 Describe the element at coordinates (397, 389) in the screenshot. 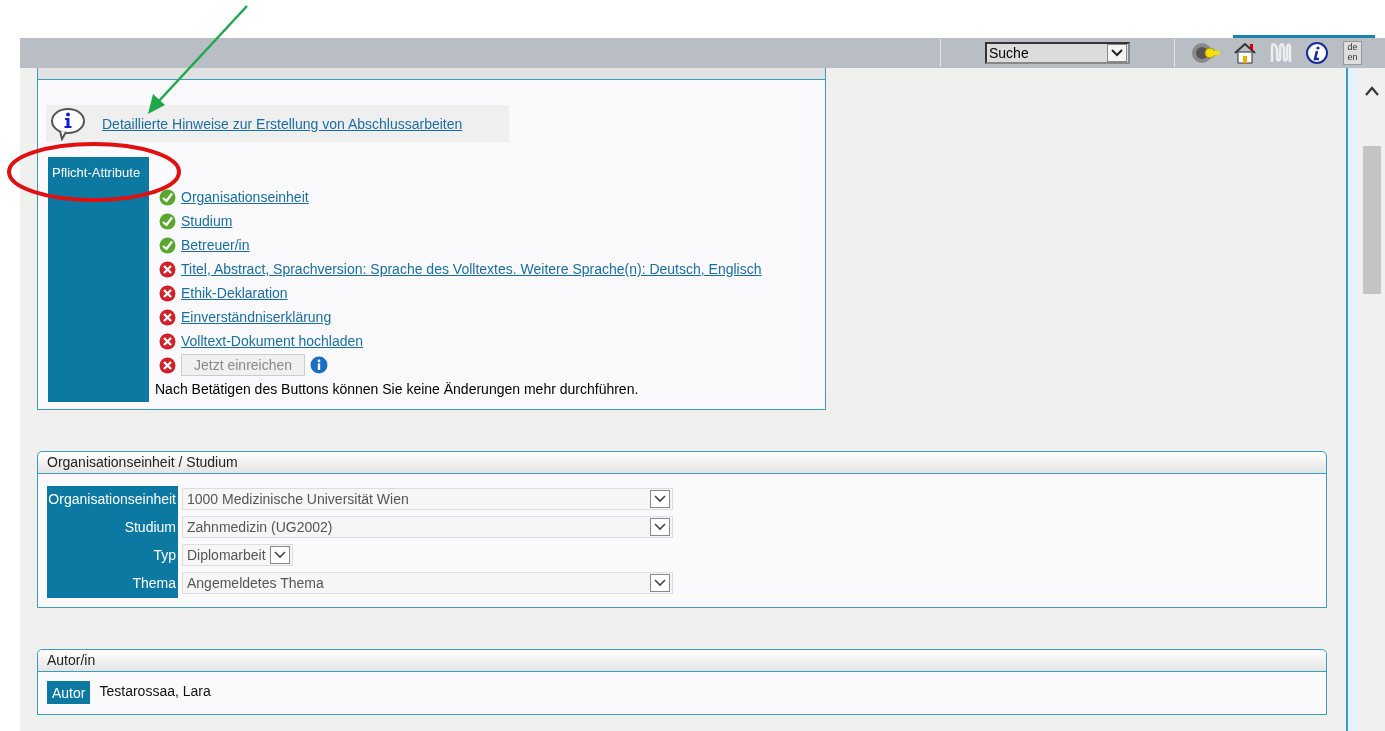

I see `submit-note: Nach Betätigen des Buttons können Sie keine Änderungen mehr durchführen.` at that location.